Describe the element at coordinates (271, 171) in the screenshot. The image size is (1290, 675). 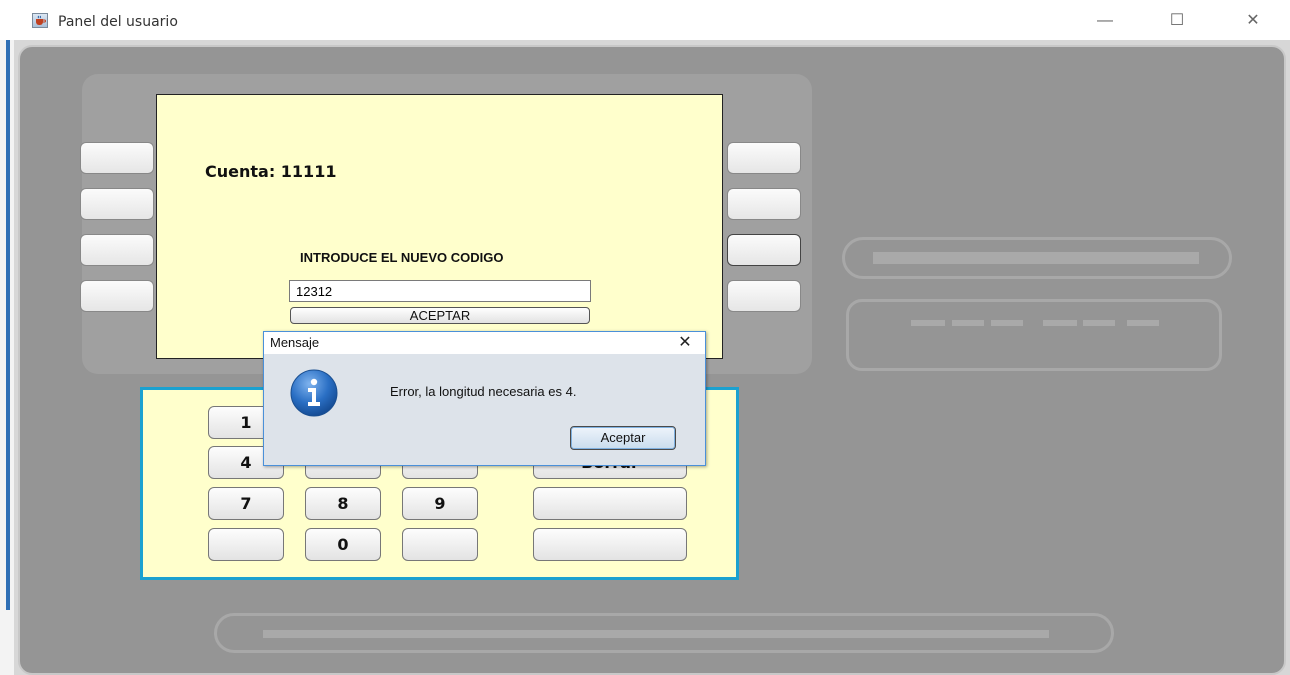
I see `account-label: Cuenta: 11111` at that location.